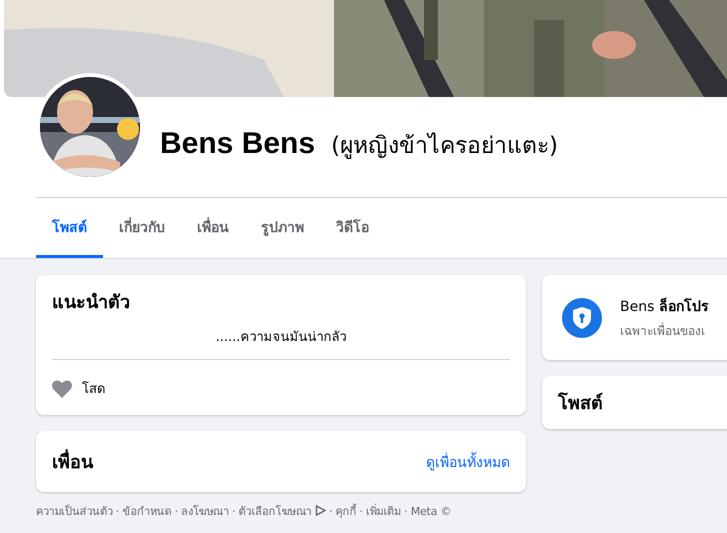  Describe the element at coordinates (431, 511) in the screenshot. I see `copyright-text: Meta ©` at that location.